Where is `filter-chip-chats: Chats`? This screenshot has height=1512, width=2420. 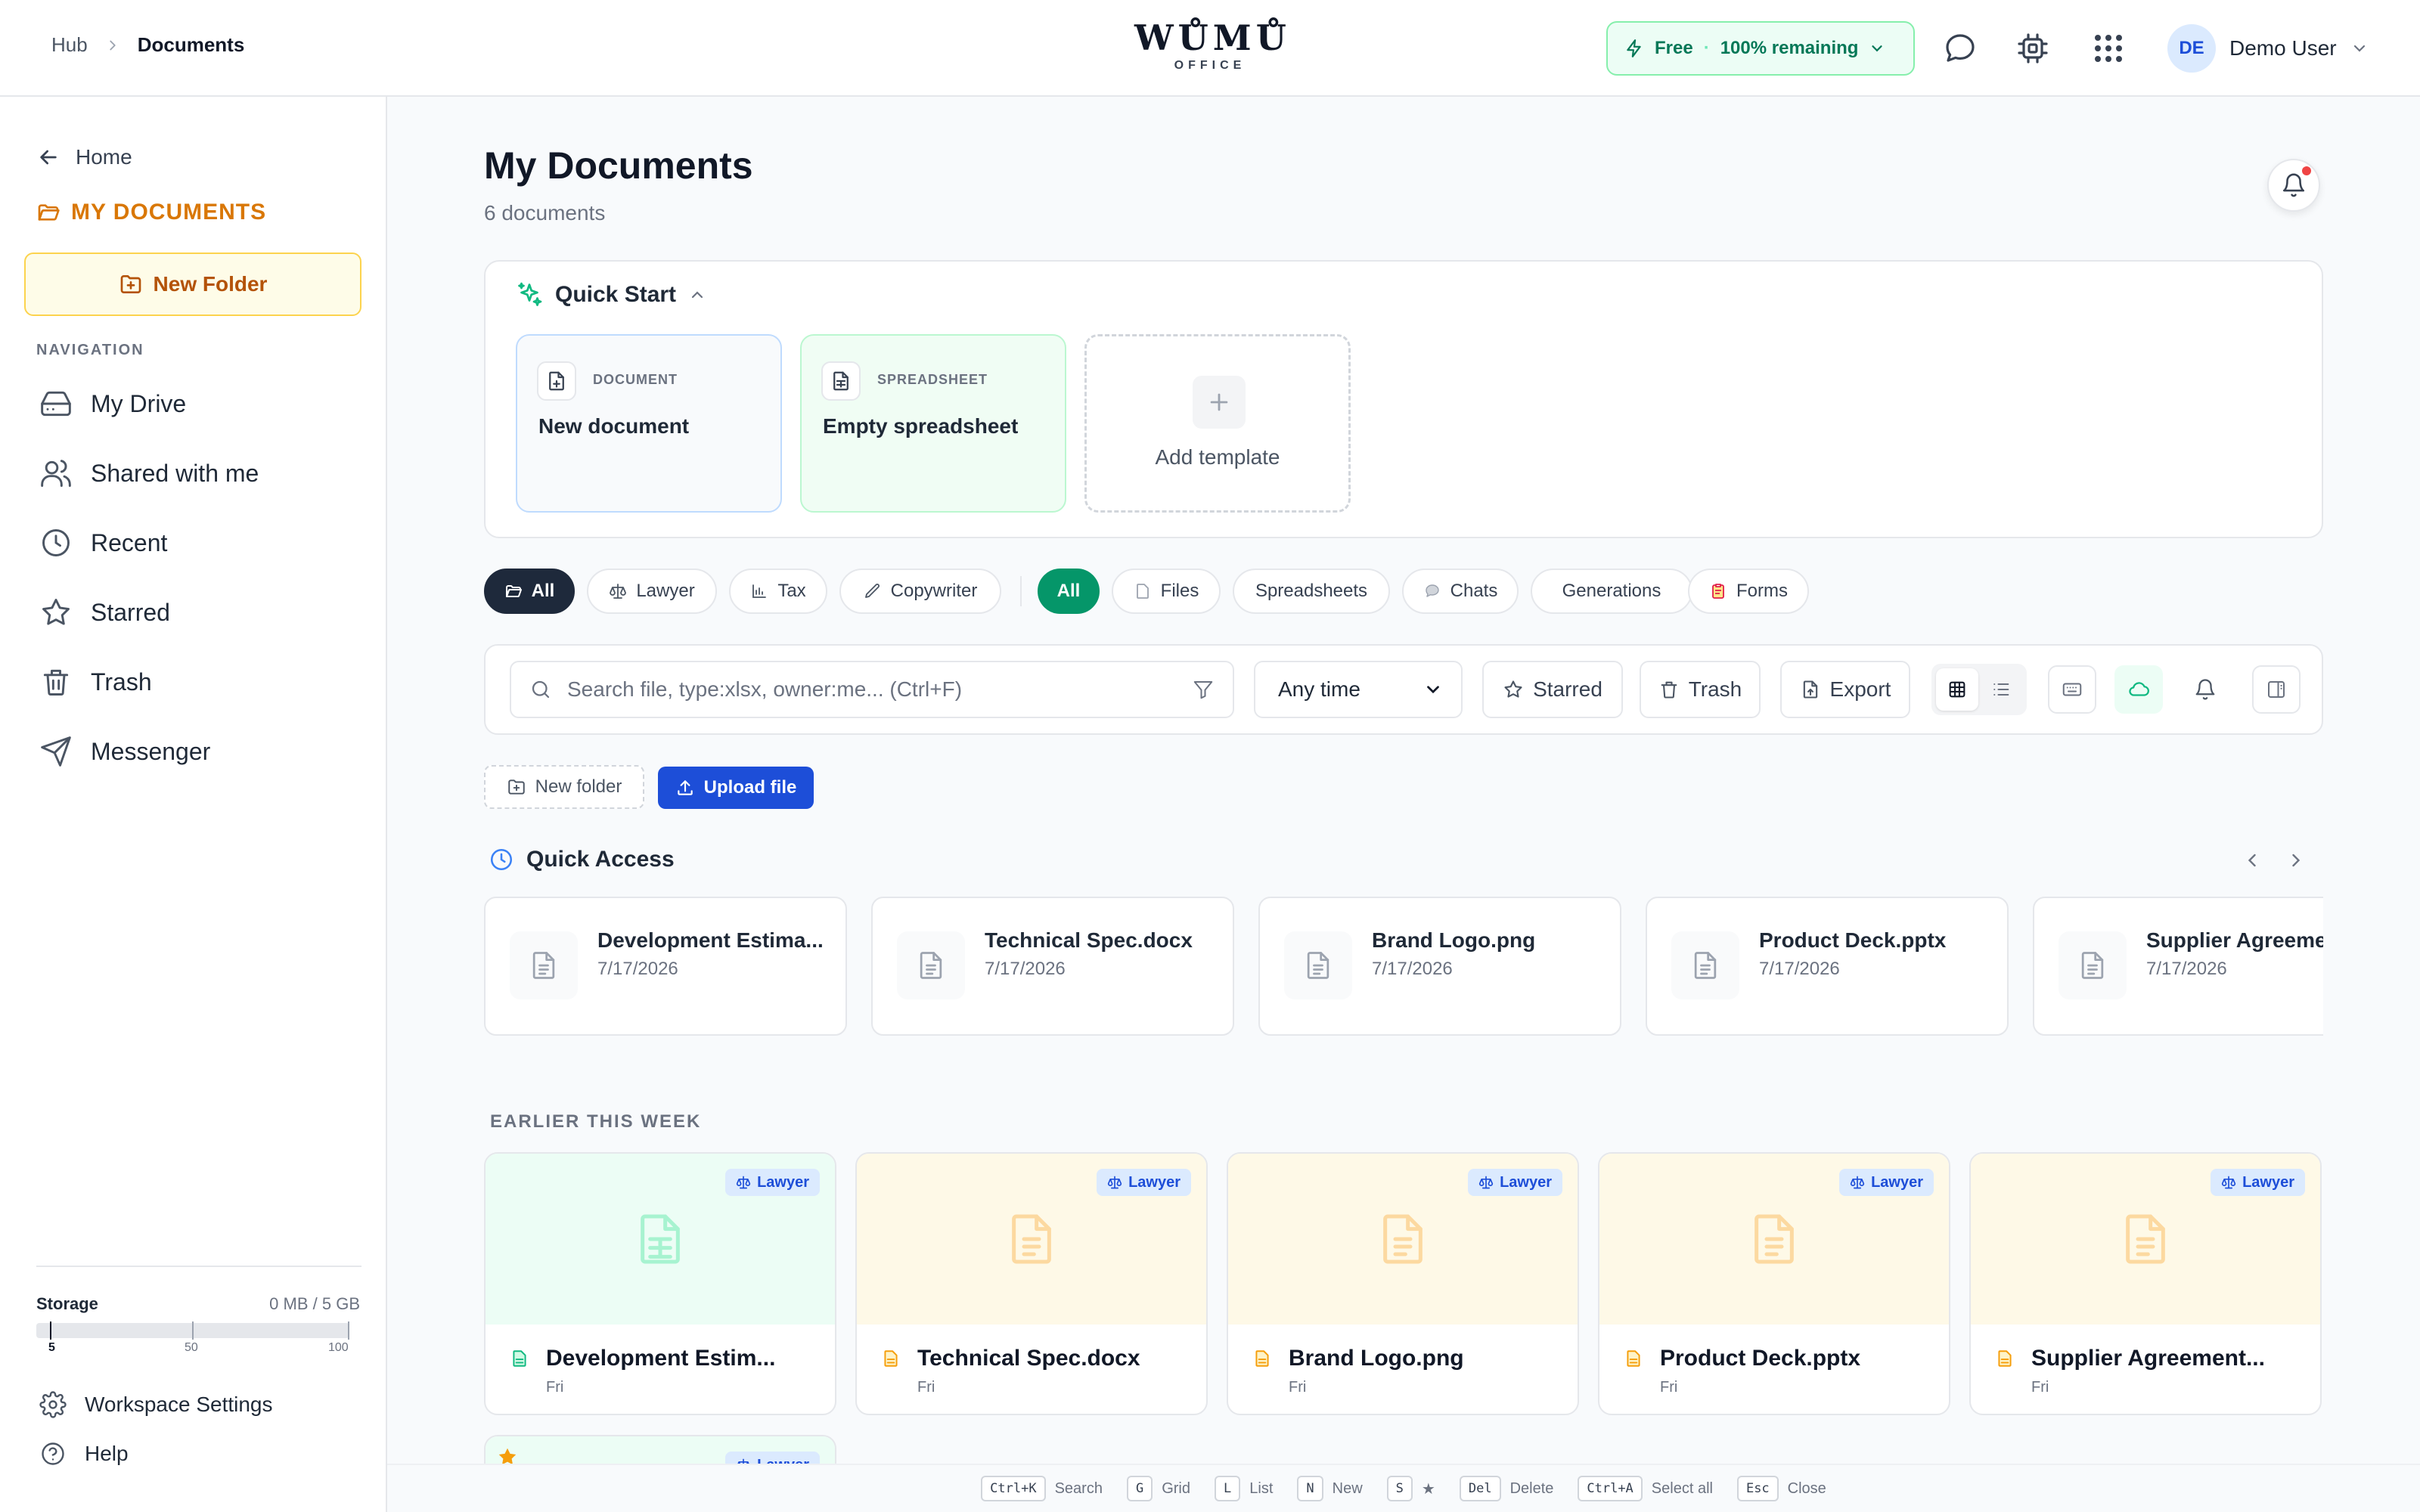 filter-chip-chats: Chats is located at coordinates (1460, 591).